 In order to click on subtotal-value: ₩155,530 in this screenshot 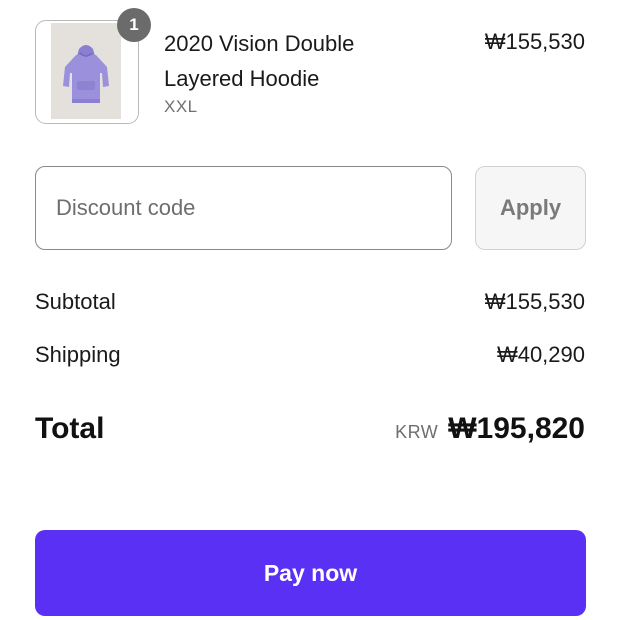, I will do `click(534, 301)`.